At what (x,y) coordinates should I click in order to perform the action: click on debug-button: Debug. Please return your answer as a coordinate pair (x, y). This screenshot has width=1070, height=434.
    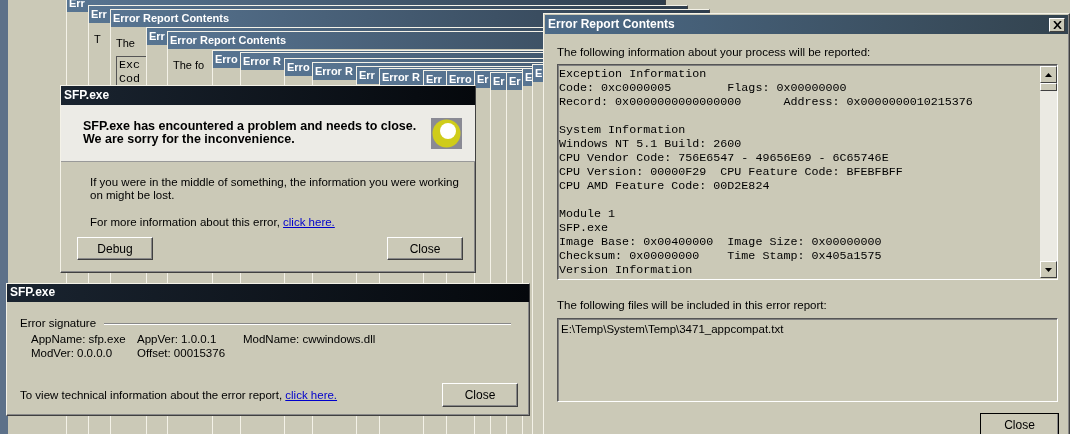
    Looking at the image, I should click on (115, 249).